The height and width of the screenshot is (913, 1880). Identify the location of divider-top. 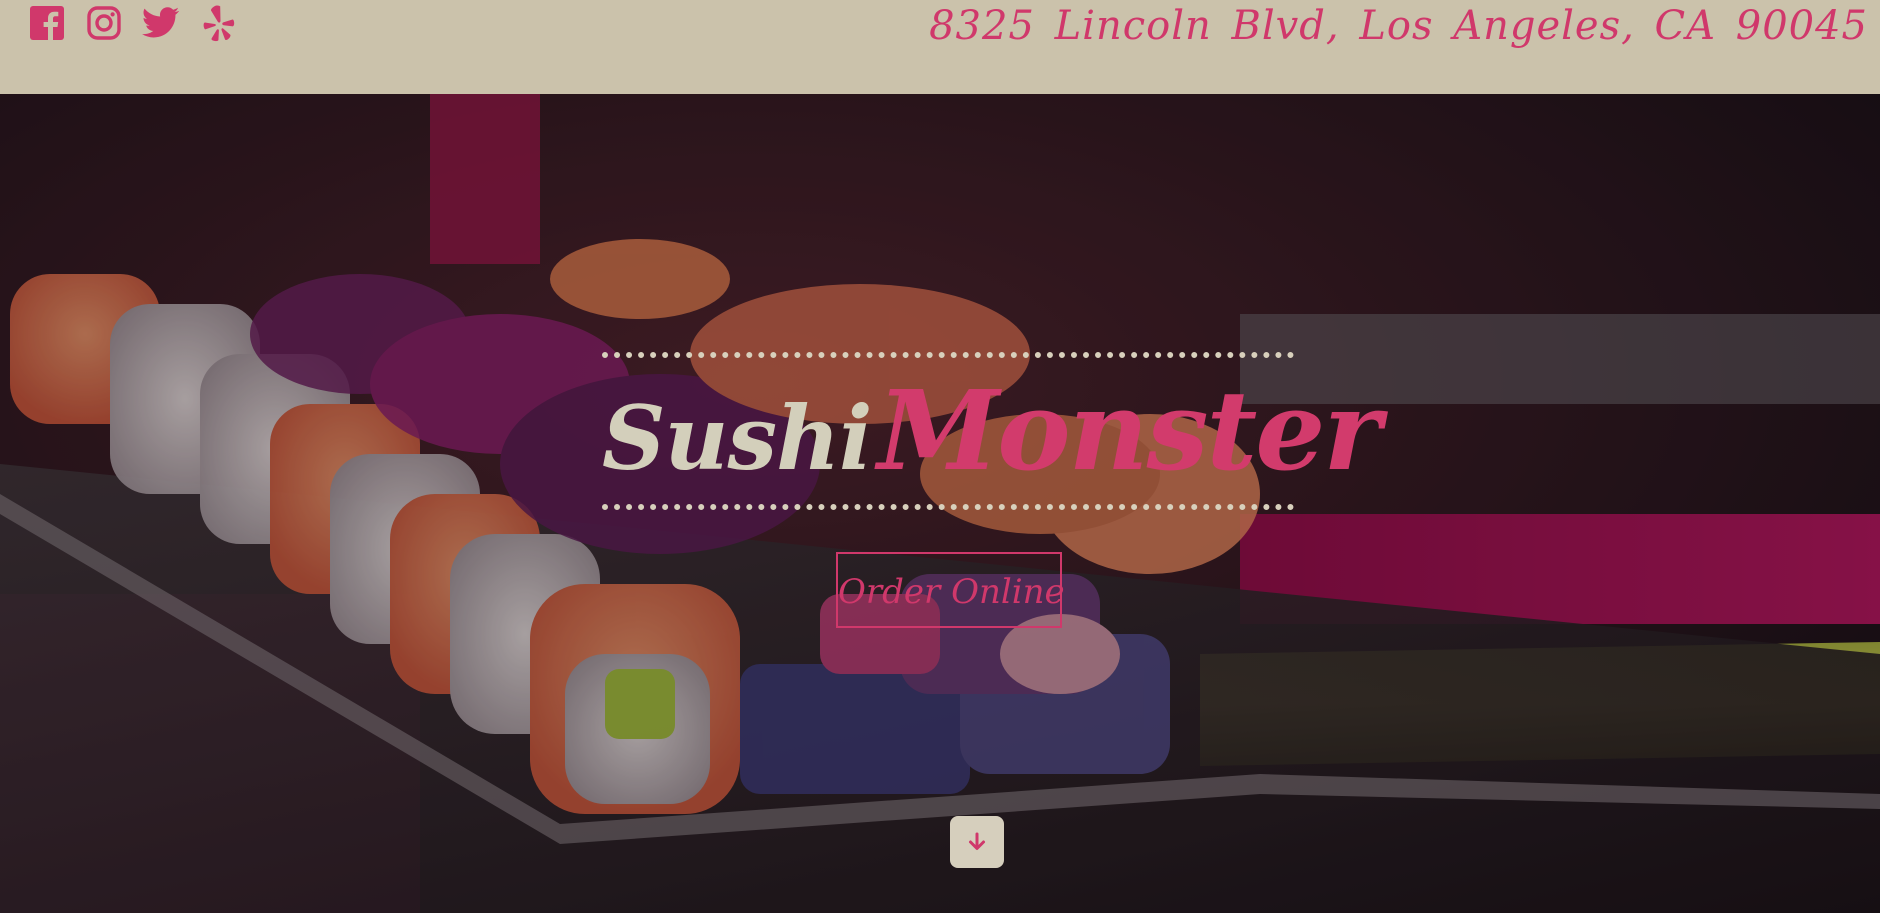
(948, 355).